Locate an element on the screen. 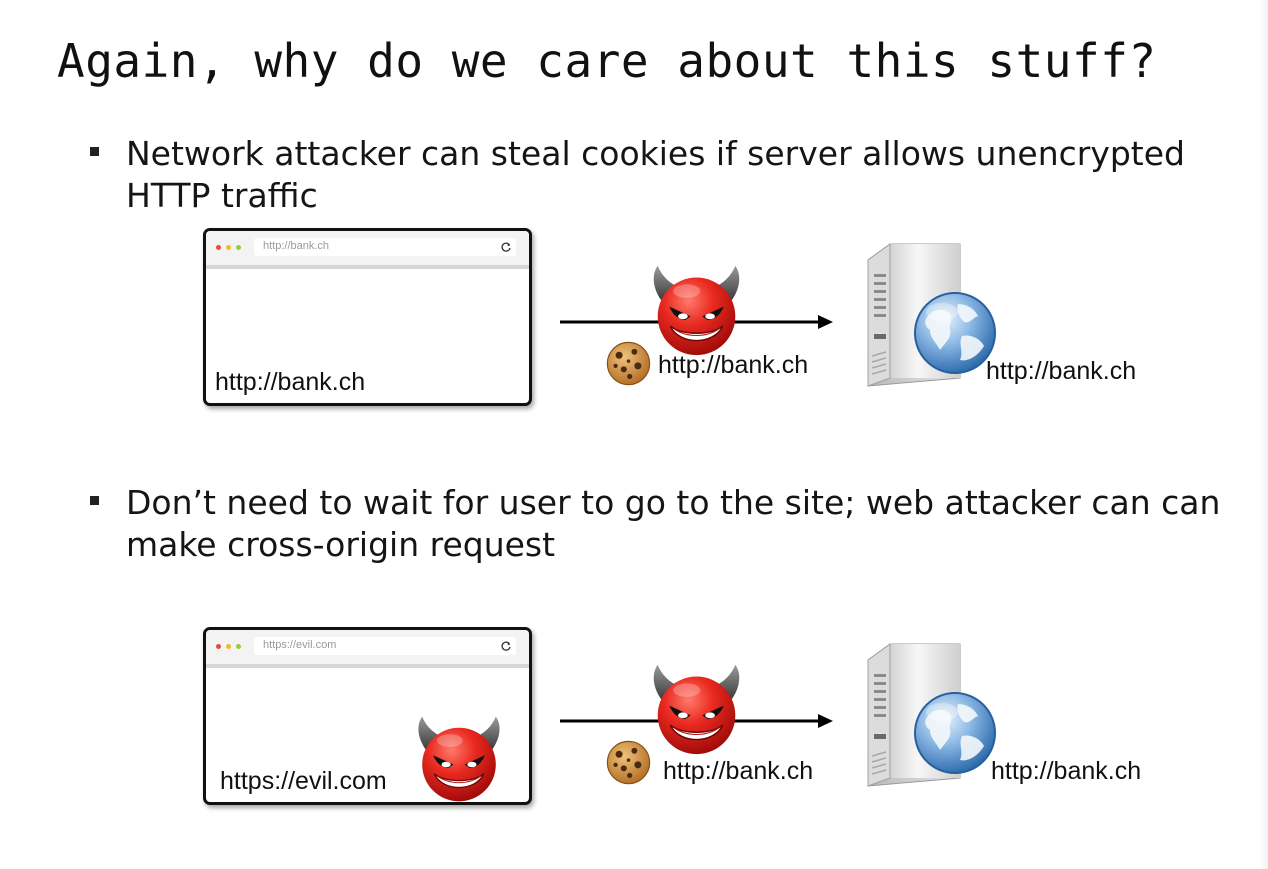  address-bar: https://evil.com is located at coordinates (385, 646).